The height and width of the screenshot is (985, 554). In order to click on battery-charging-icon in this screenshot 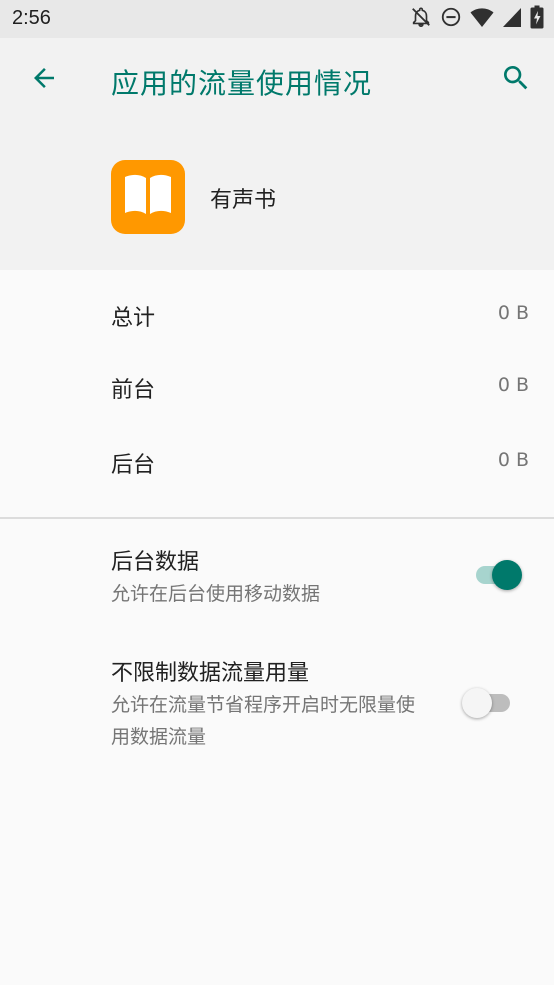, I will do `click(537, 19)`.